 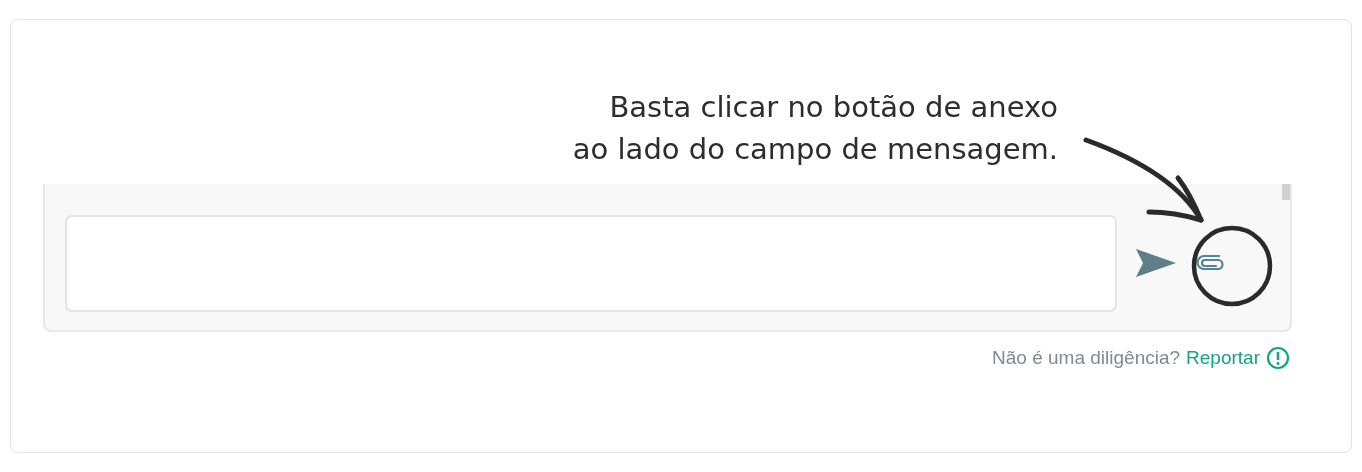 I want to click on callout-text: ao lado do campo de mensagem., so click(x=815, y=149).